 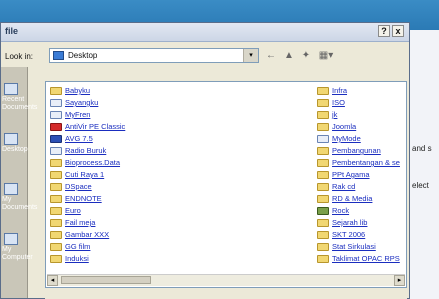 What do you see at coordinates (352, 198) in the screenshot?
I see `file-name: RD & Media` at bounding box center [352, 198].